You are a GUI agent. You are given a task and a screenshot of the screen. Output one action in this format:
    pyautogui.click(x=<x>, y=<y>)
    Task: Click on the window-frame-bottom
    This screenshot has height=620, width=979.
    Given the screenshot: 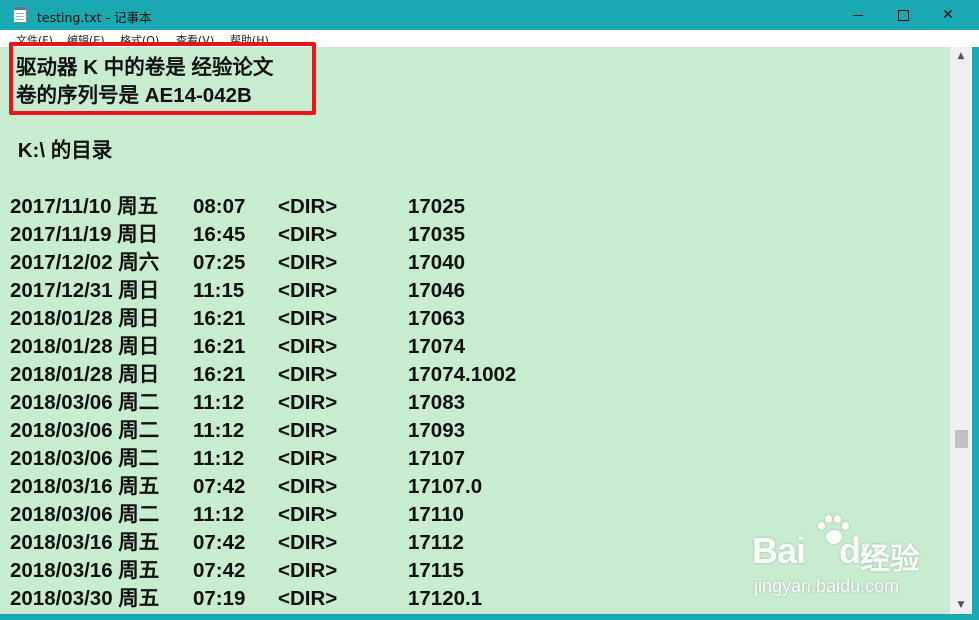 What is the action you would take?
    pyautogui.click(x=489, y=617)
    